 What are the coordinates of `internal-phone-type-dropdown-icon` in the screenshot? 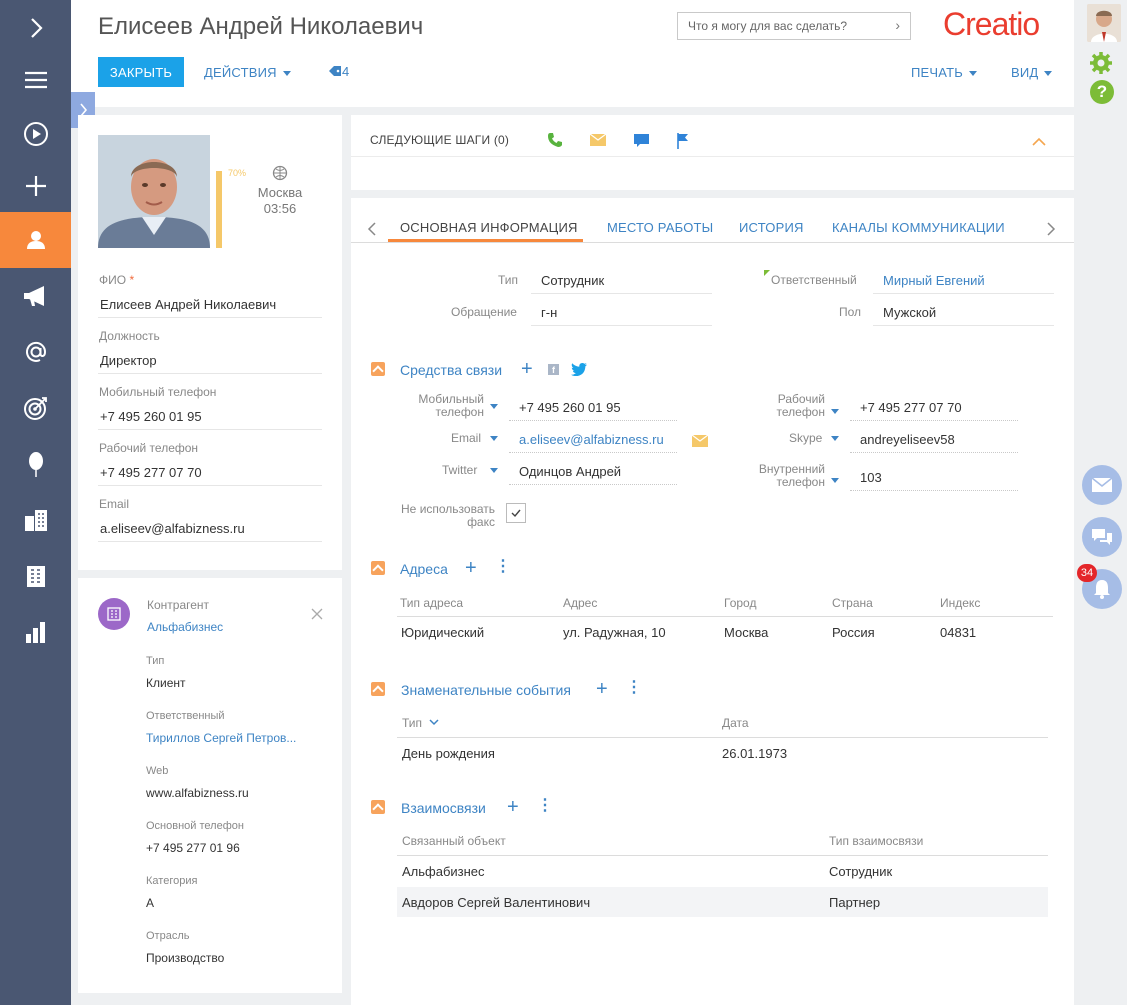 It's located at (835, 480).